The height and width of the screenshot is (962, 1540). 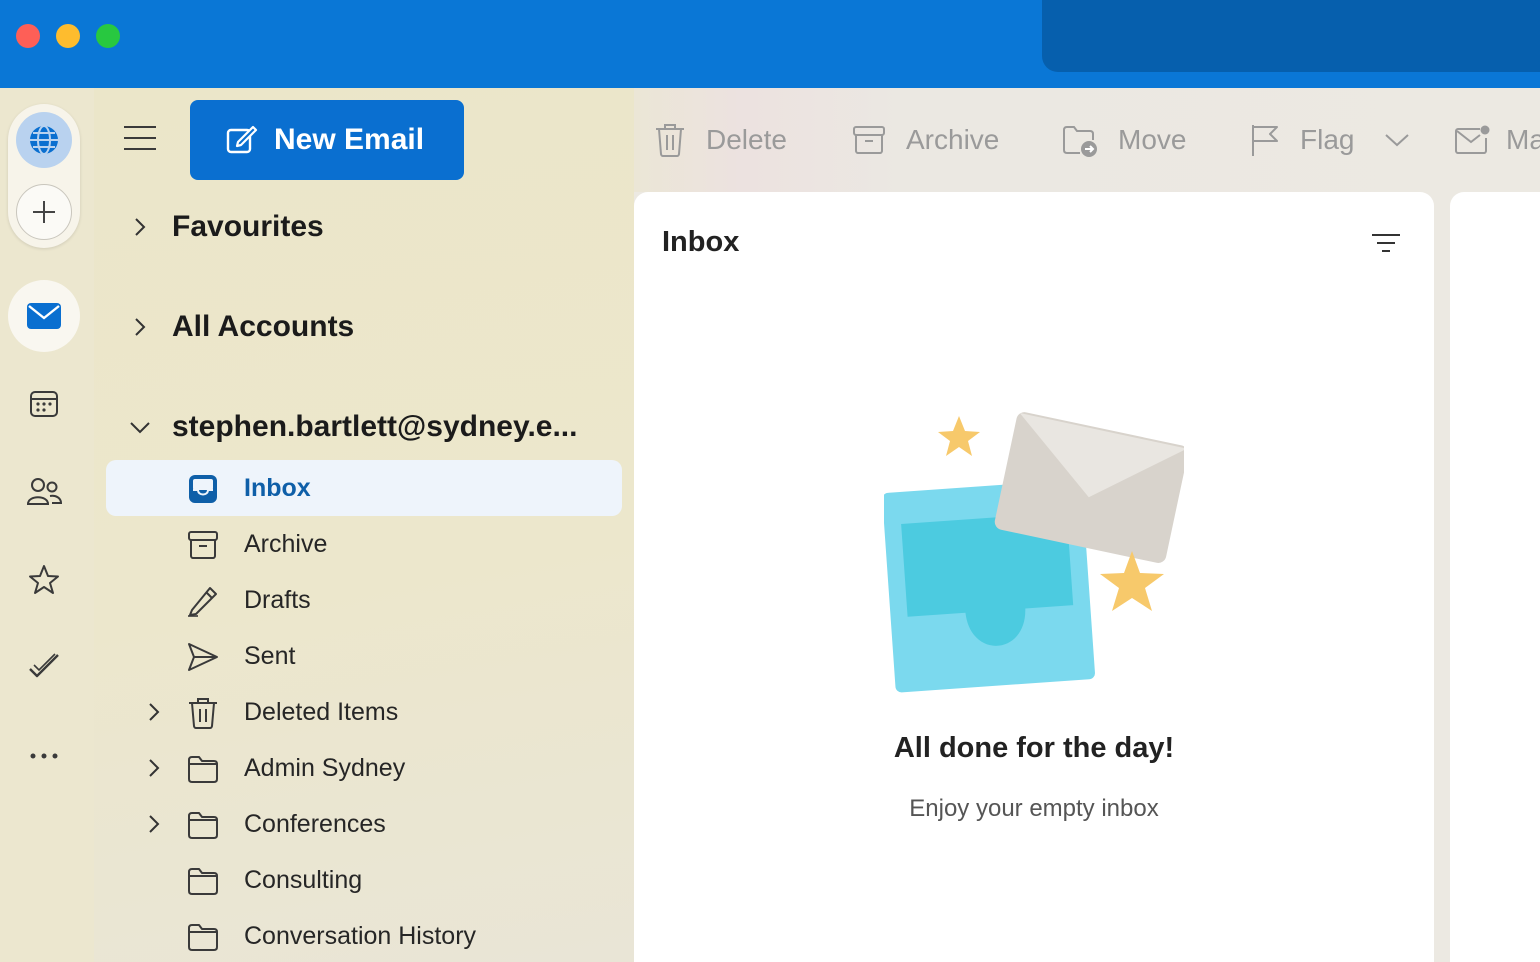 What do you see at coordinates (349, 139) in the screenshot?
I see `new-email-label: New Email` at bounding box center [349, 139].